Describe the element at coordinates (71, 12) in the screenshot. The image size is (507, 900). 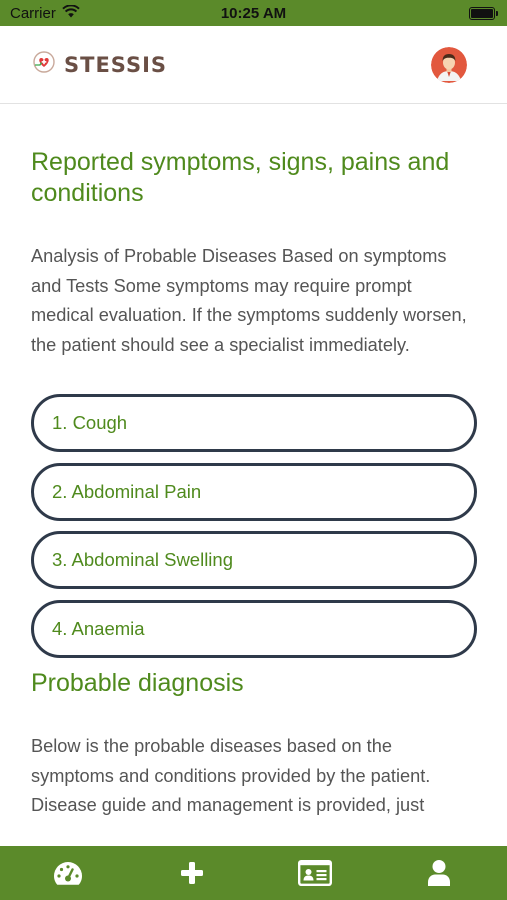
I see `wifi-icon` at that location.